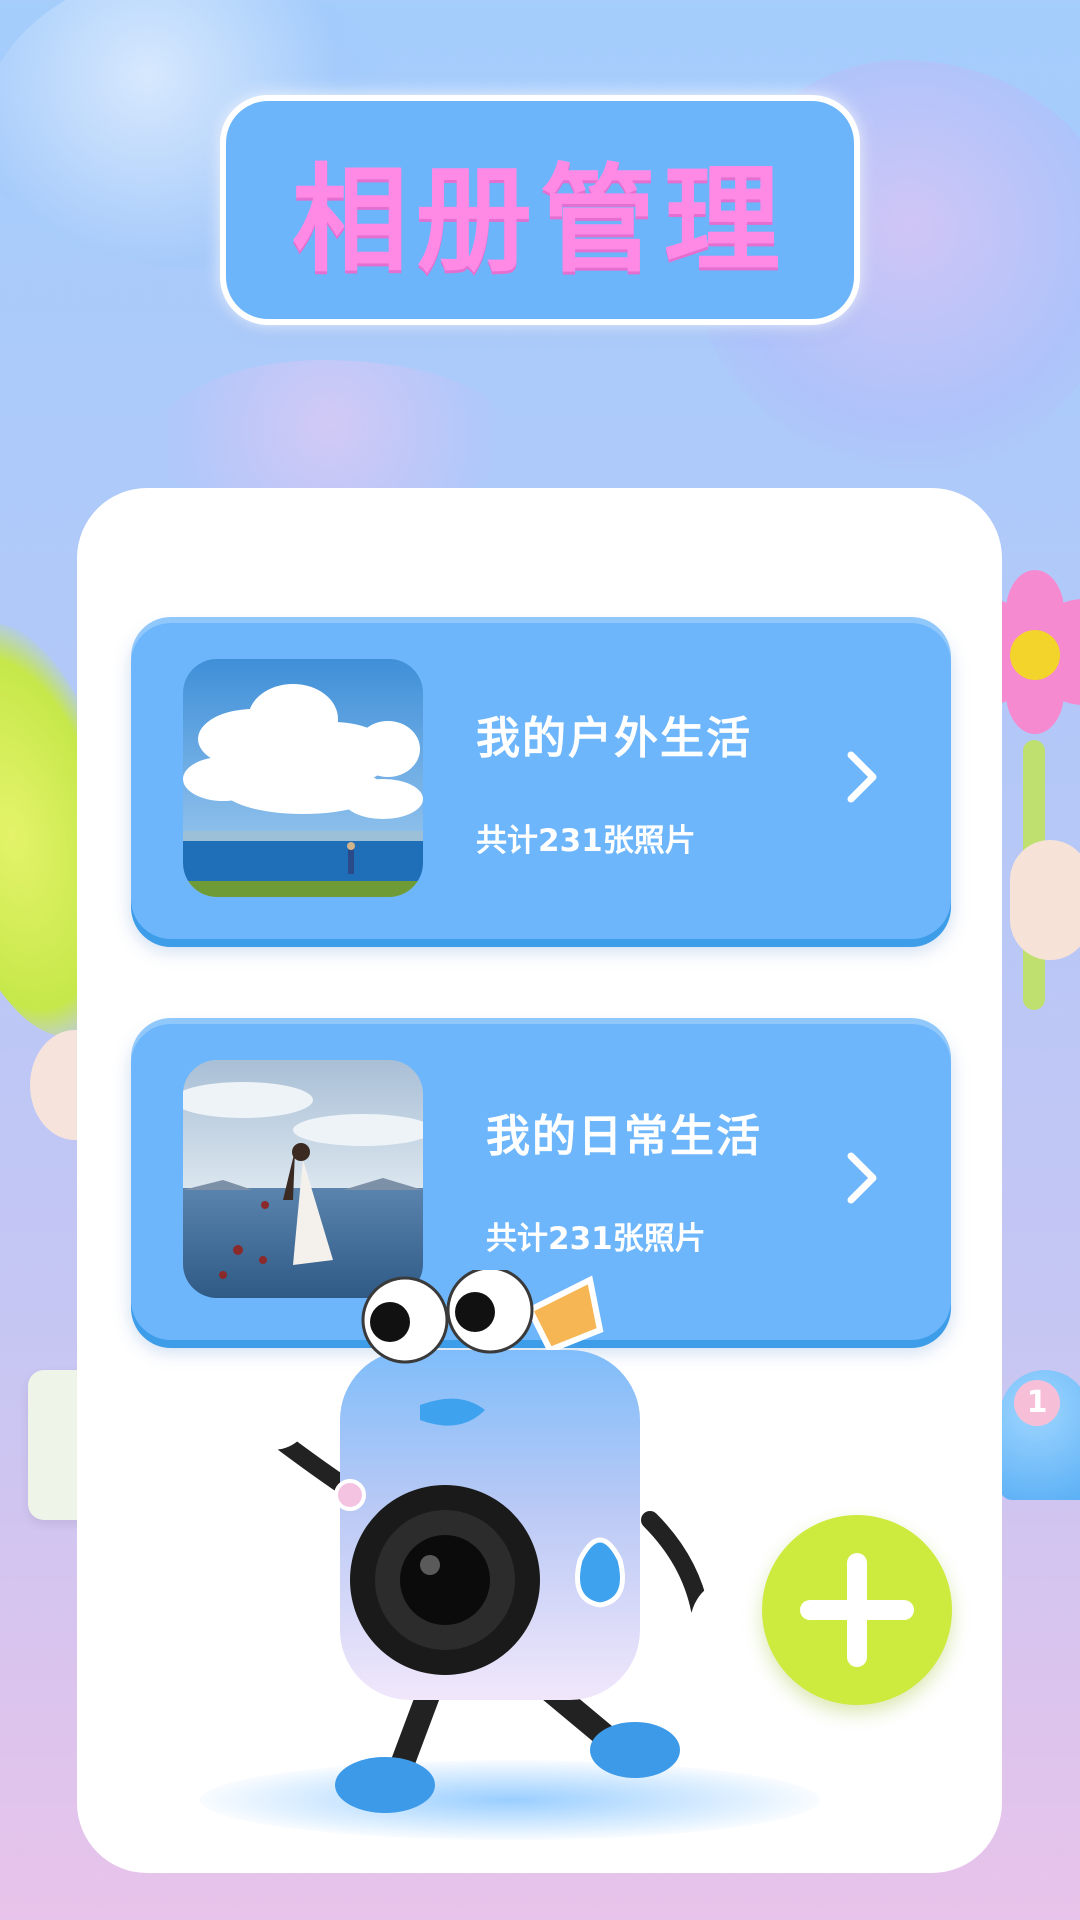 The height and width of the screenshot is (1920, 1080). What do you see at coordinates (1037, 1403) in the screenshot?
I see `bell-number: 1` at bounding box center [1037, 1403].